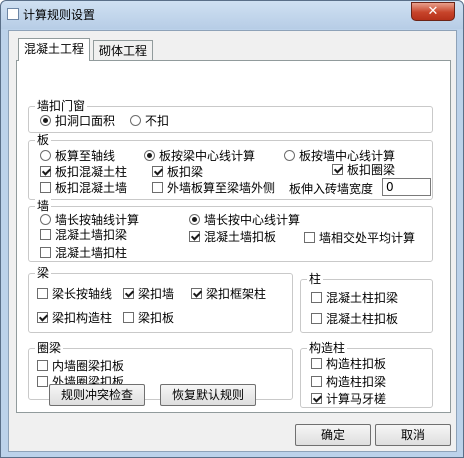 This screenshot has width=464, height=458. I want to click on group-wall-opening: 墙扣门窗 扣洞口面积 不扣, so click(230, 116).